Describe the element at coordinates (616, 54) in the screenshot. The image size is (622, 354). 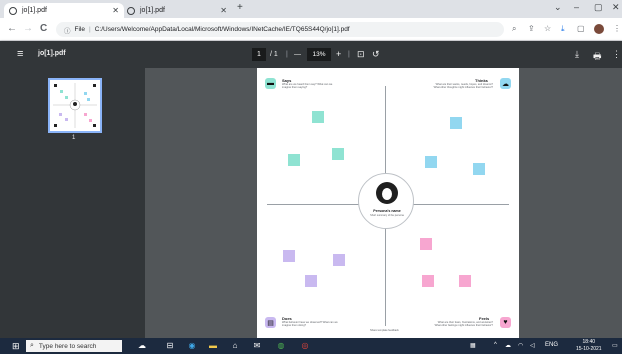
I see `pdf-more-icon: ⋮` at that location.